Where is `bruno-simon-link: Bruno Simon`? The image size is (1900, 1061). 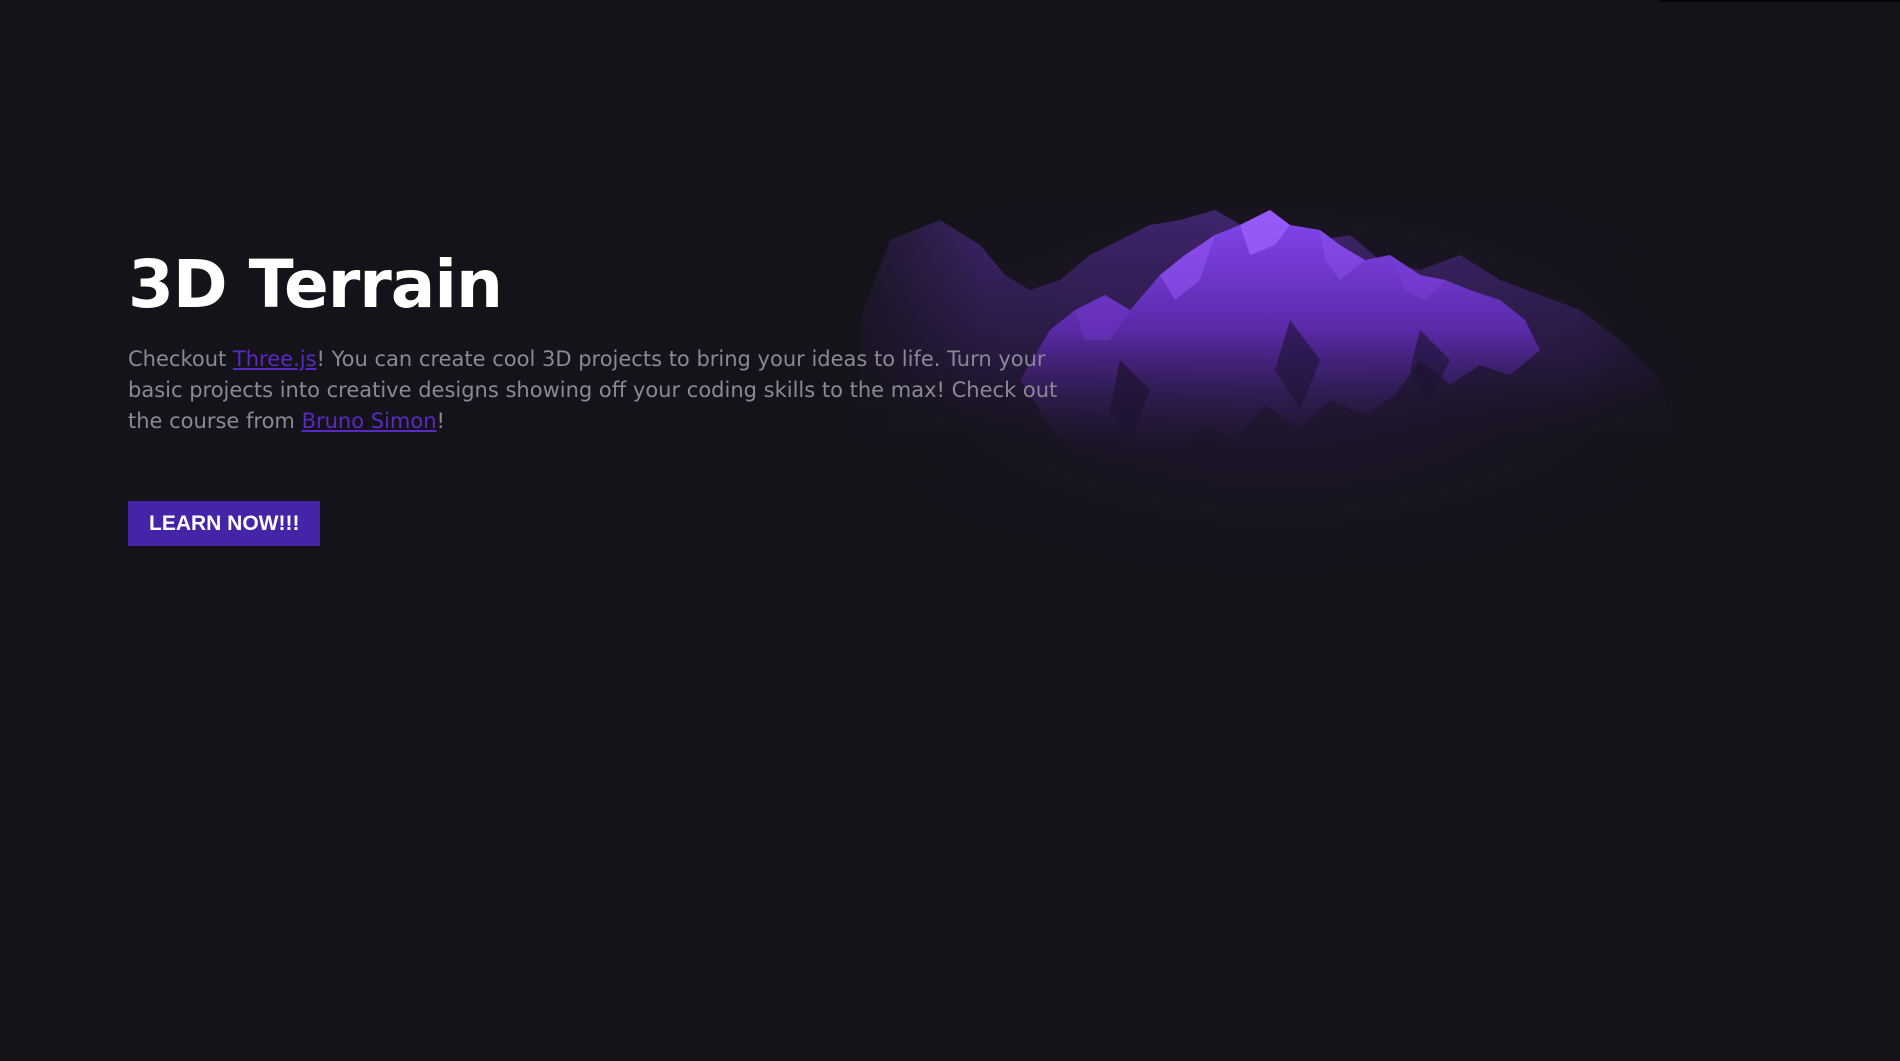
bruno-simon-link: Bruno Simon is located at coordinates (369, 421).